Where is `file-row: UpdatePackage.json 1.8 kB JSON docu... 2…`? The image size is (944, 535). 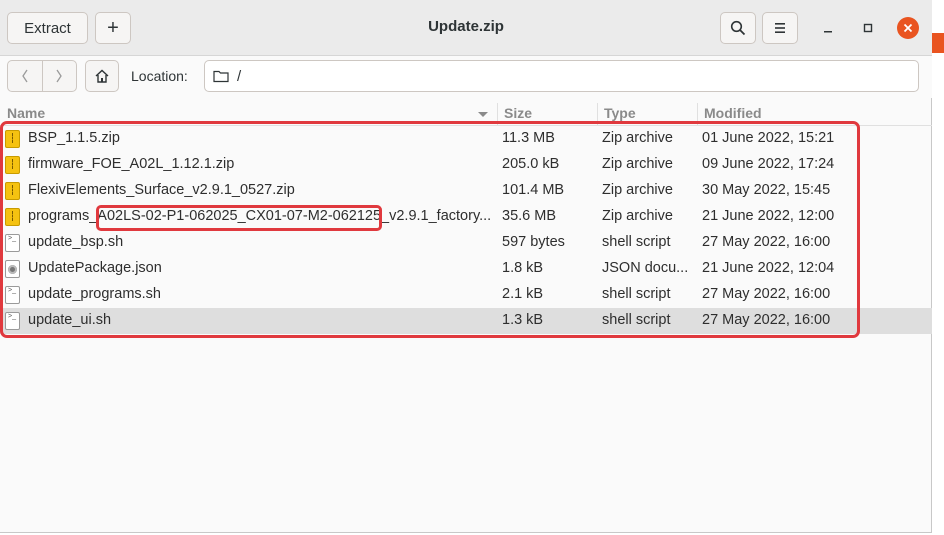
file-row: UpdatePackage.json 1.8 kB JSON docu... 2… is located at coordinates (466, 269).